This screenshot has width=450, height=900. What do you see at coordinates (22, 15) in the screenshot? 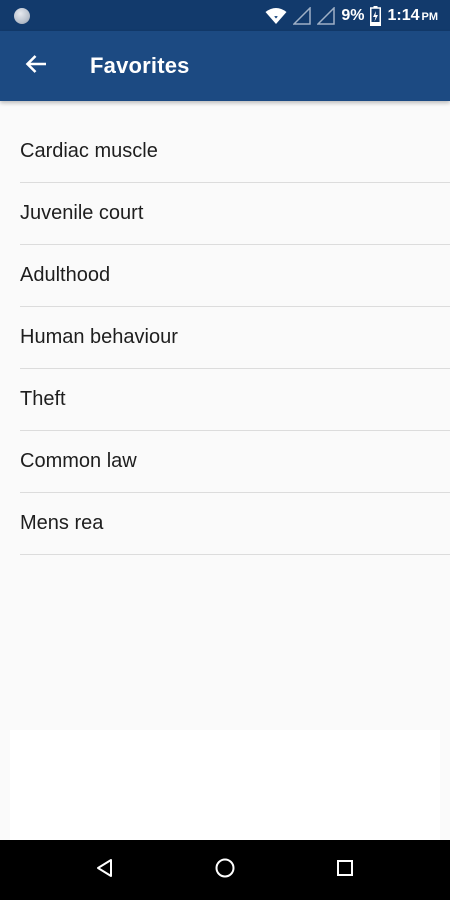
I see `notification-dot-icon` at bounding box center [22, 15].